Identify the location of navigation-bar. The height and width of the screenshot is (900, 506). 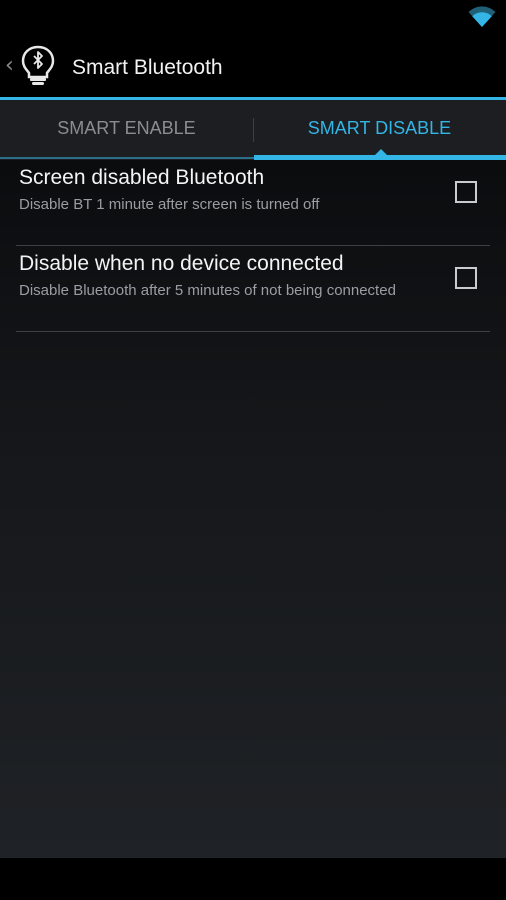
(253, 879).